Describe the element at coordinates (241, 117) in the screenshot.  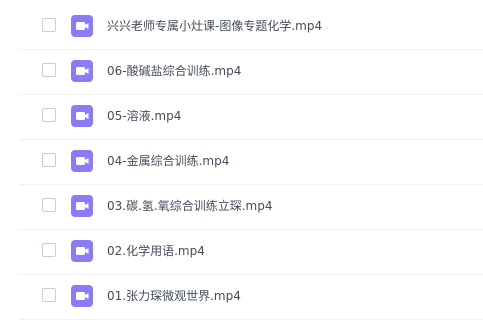
I see `file-row: 05-溶液.mp4` at that location.